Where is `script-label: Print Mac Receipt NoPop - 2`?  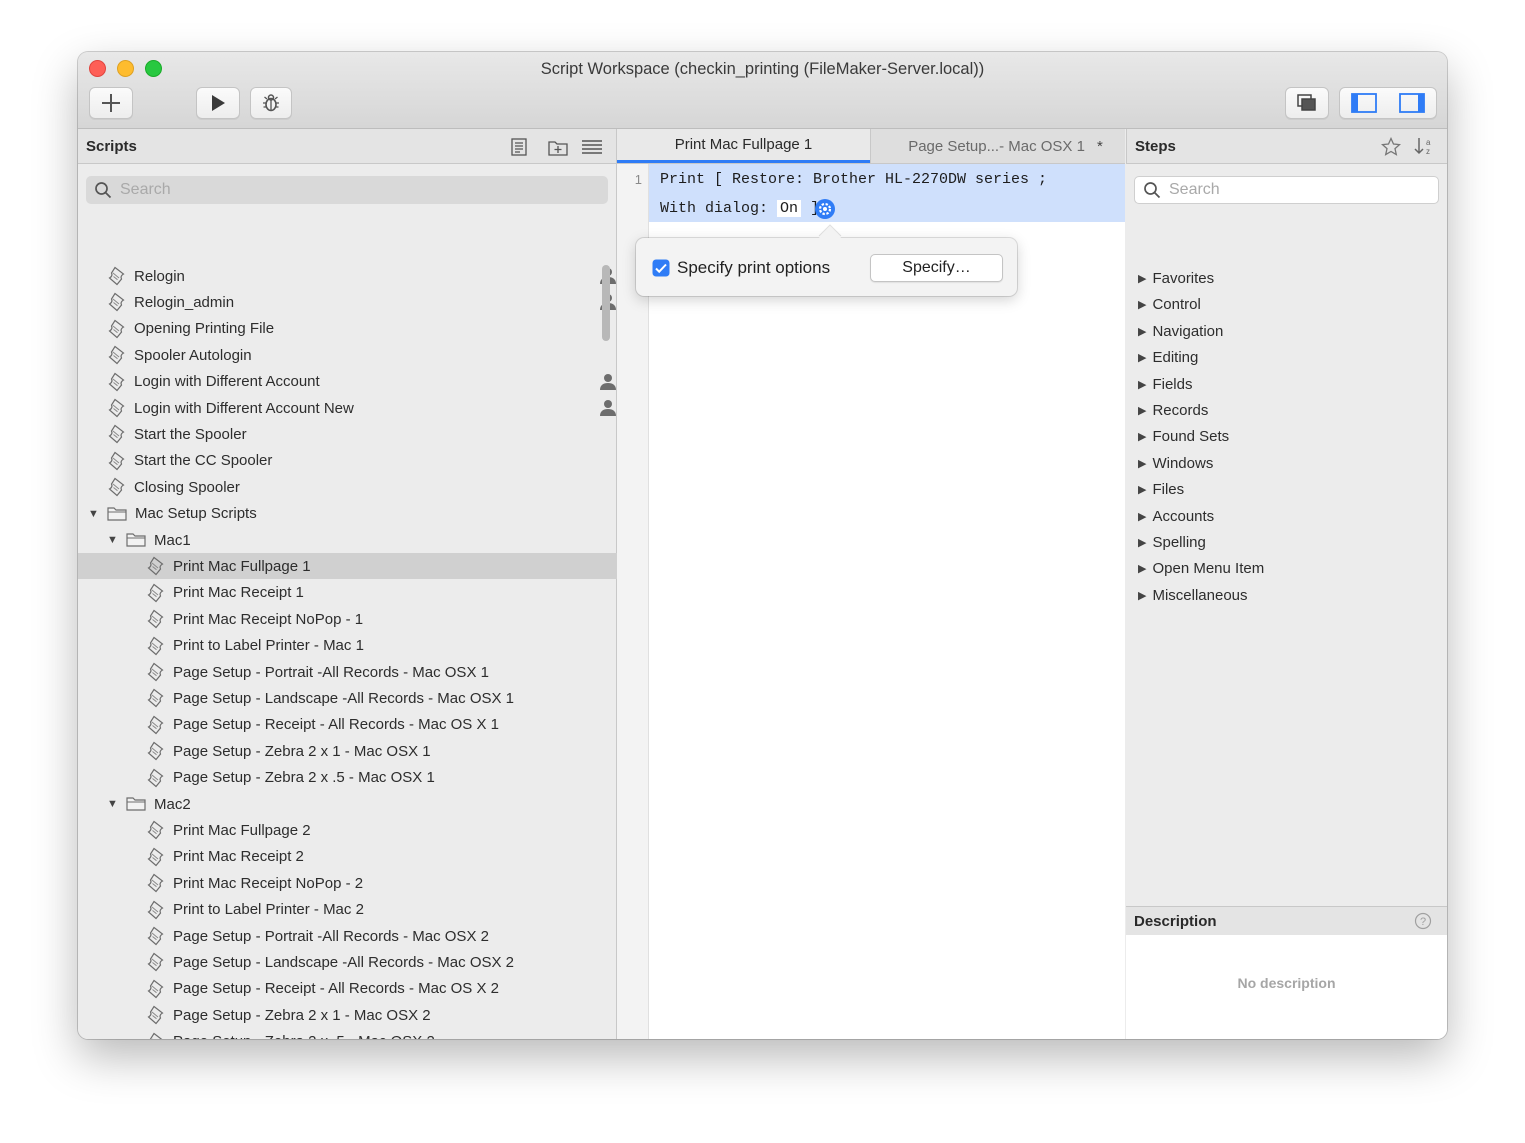 script-label: Print Mac Receipt NoPop - 2 is located at coordinates (268, 883).